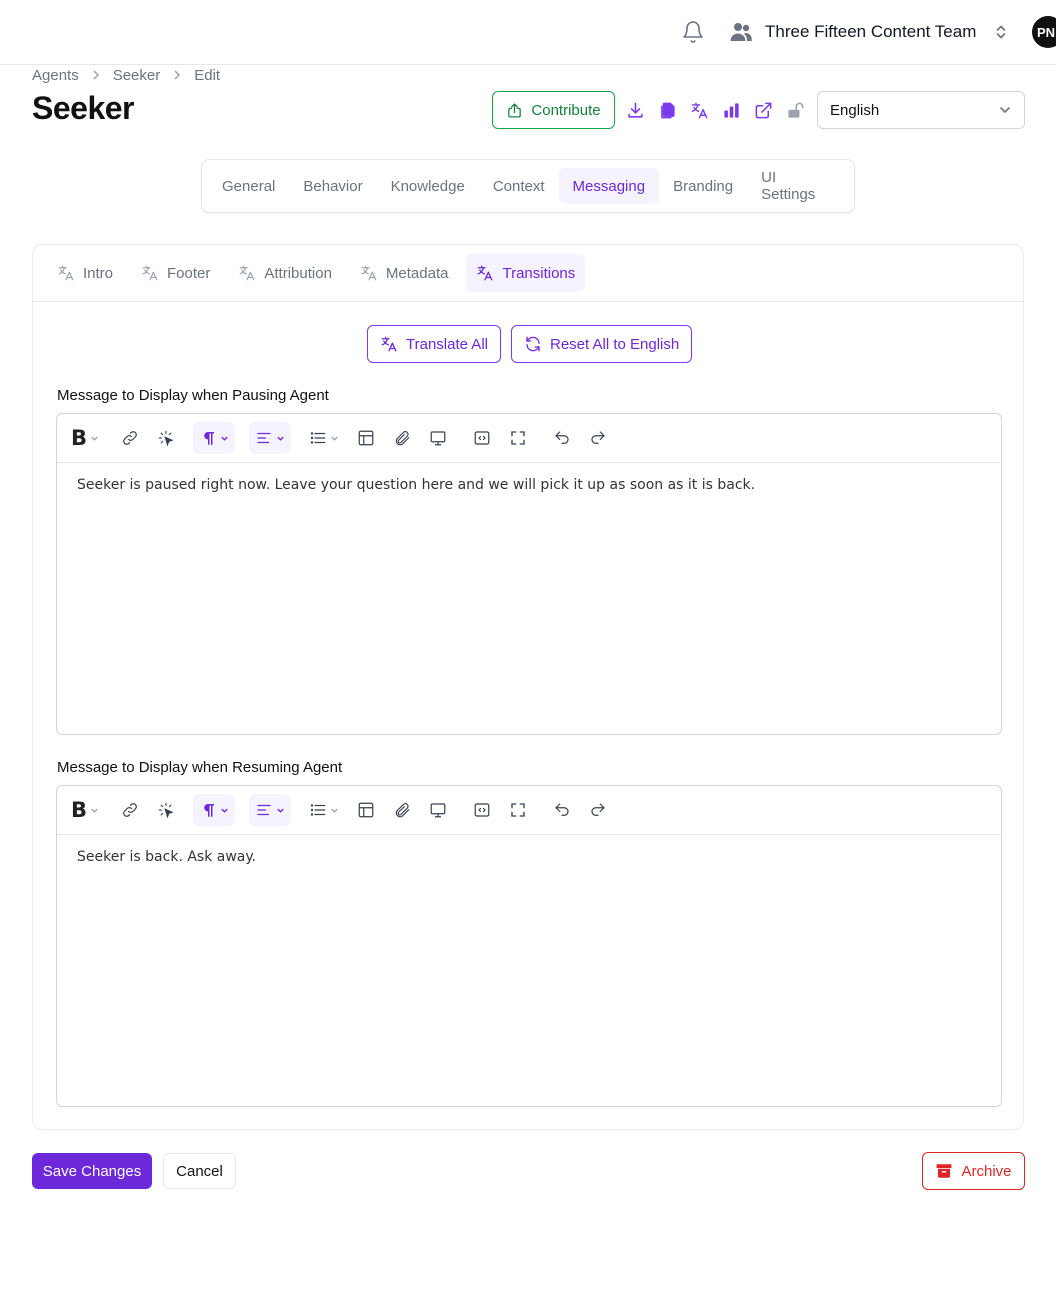 The width and height of the screenshot is (1056, 1309). Describe the element at coordinates (731, 110) in the screenshot. I see `chart-bar-icon` at that location.